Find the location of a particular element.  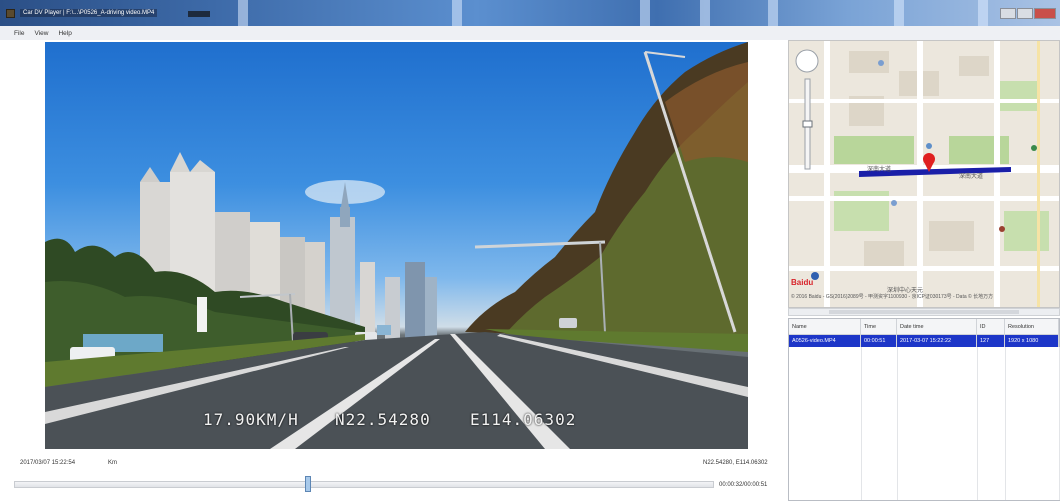

table-header: Name Time Date time ID Resolution is located at coordinates (924, 327).